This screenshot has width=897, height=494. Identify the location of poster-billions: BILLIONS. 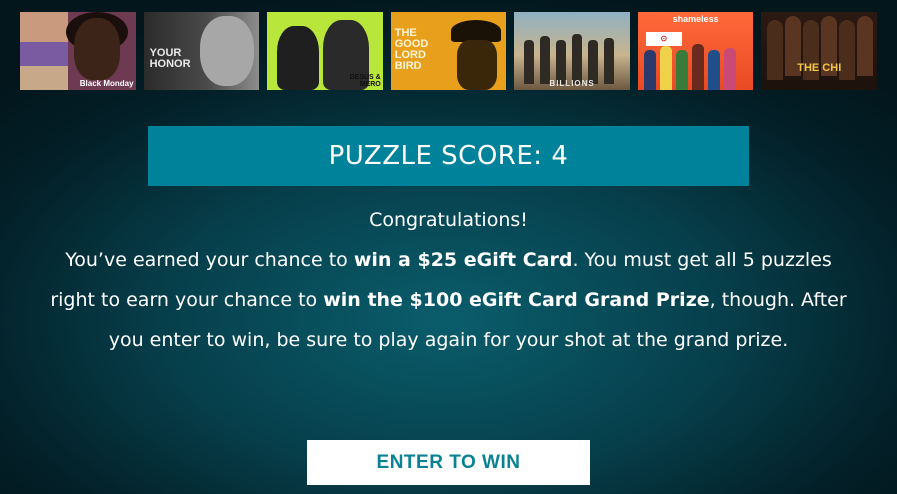
(572, 51).